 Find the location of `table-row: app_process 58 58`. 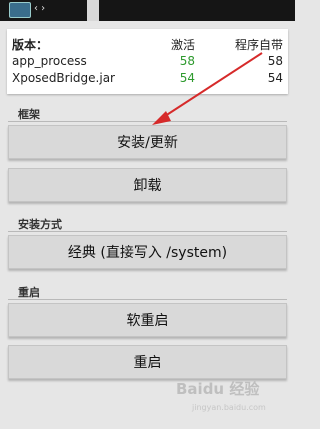

table-row: app_process 58 58 is located at coordinates (147, 62).